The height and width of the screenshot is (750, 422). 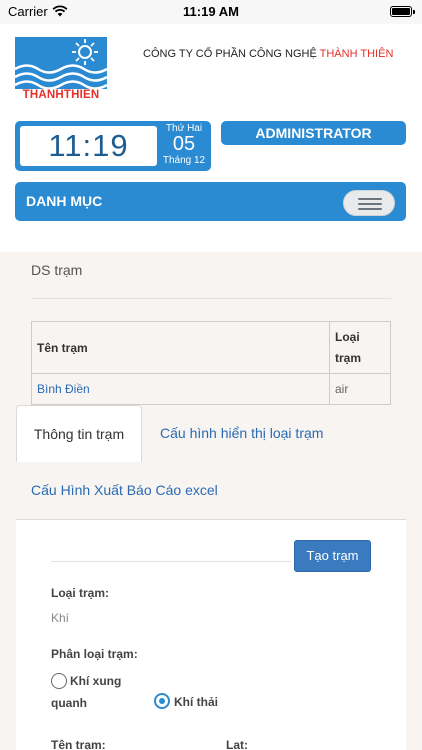 What do you see at coordinates (356, 54) in the screenshot?
I see `company-name-highlight: THÀNH THIÊN` at bounding box center [356, 54].